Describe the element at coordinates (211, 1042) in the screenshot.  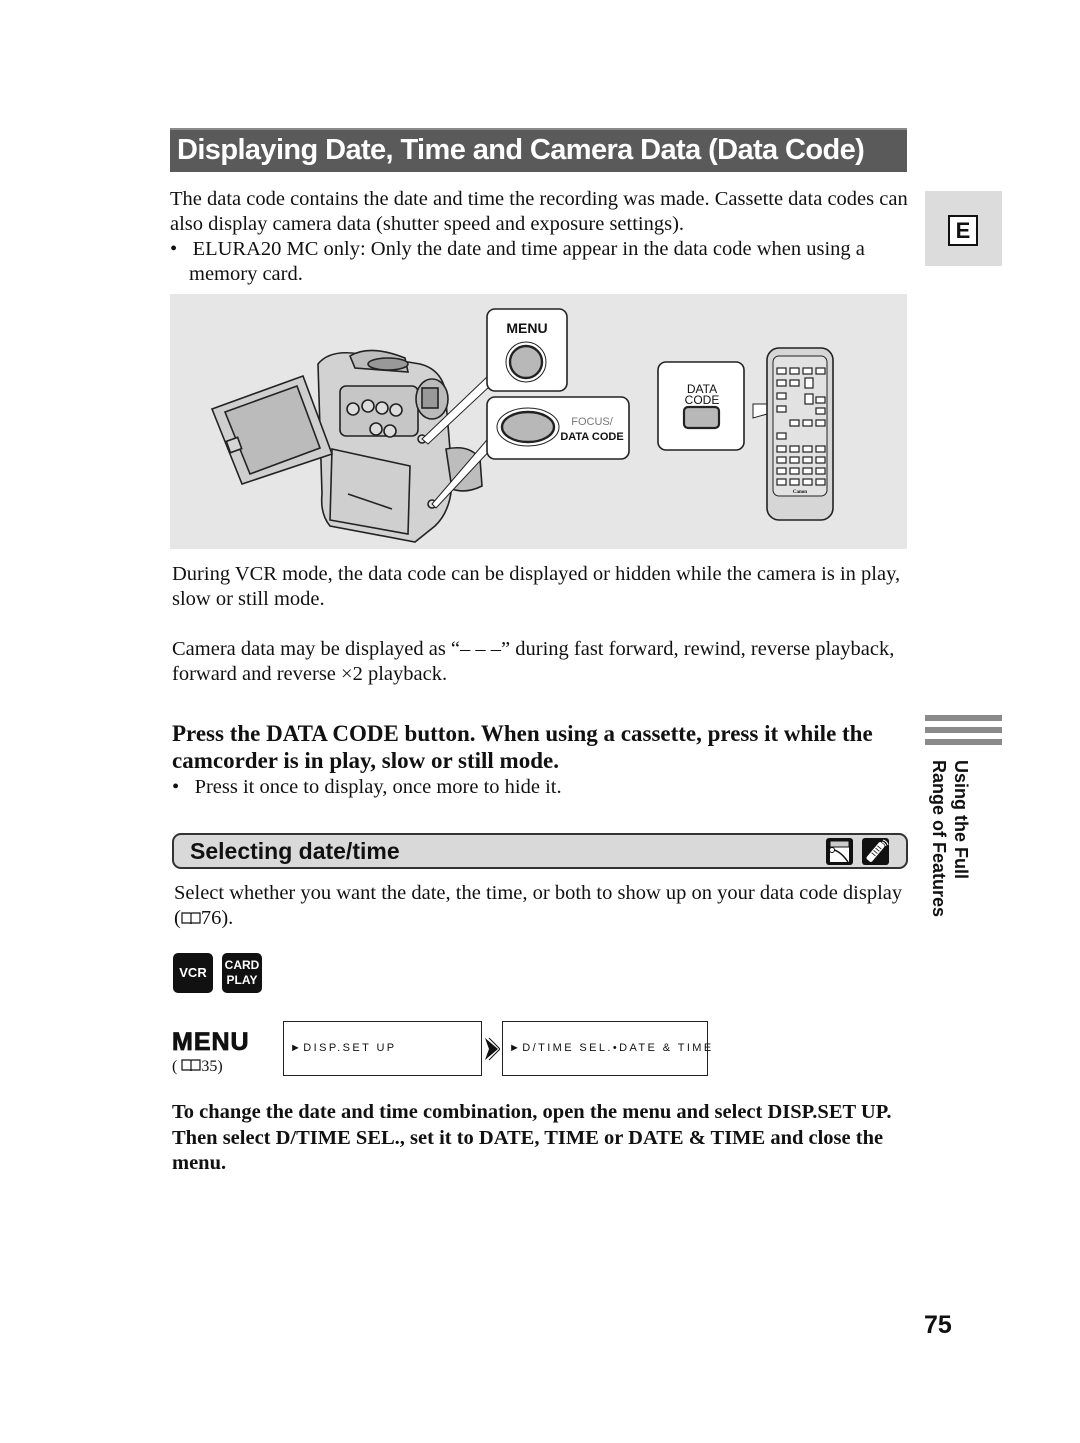
I see `menu-label: MENU` at that location.